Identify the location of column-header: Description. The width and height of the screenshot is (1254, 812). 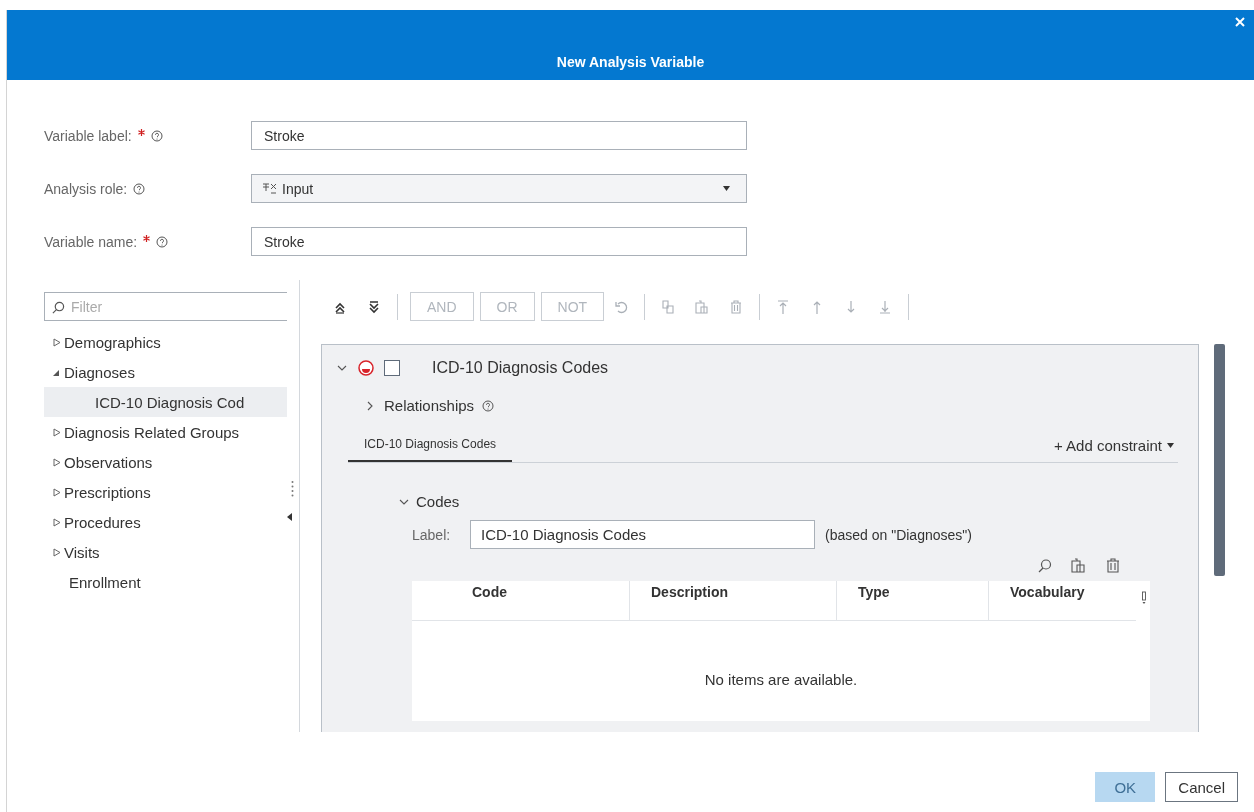
(733, 600).